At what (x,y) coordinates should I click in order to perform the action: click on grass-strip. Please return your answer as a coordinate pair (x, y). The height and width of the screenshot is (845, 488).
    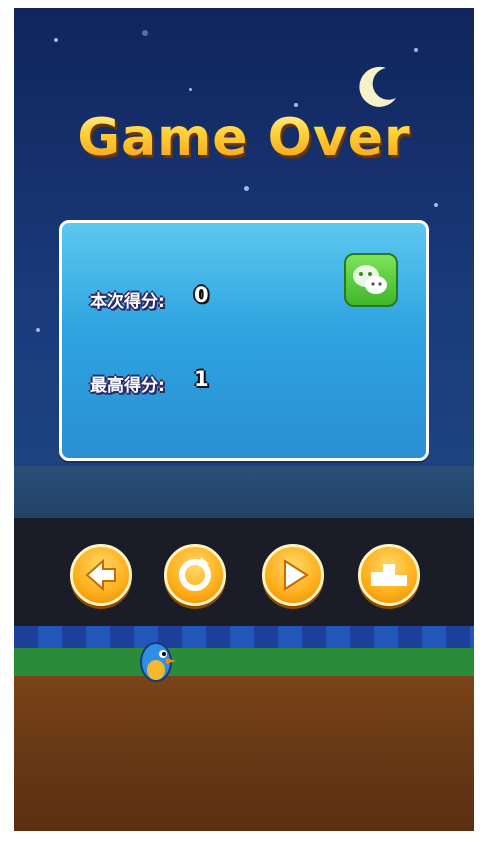
    Looking at the image, I should click on (244, 663).